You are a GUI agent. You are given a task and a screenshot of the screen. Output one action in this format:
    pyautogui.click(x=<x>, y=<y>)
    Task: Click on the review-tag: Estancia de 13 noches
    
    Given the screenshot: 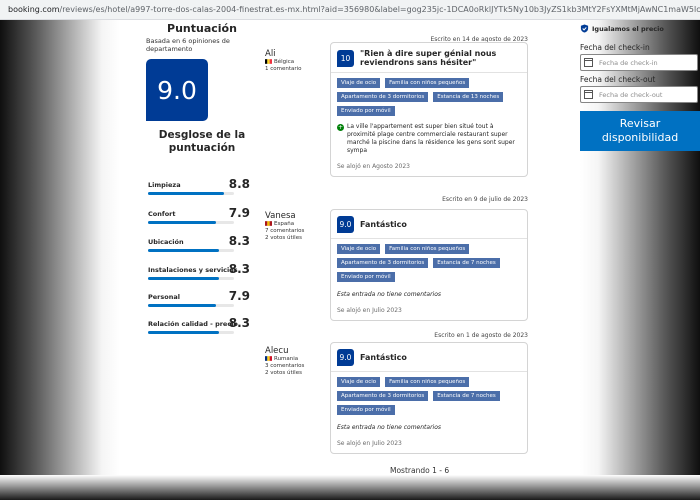 What is the action you would take?
    pyautogui.click(x=468, y=97)
    